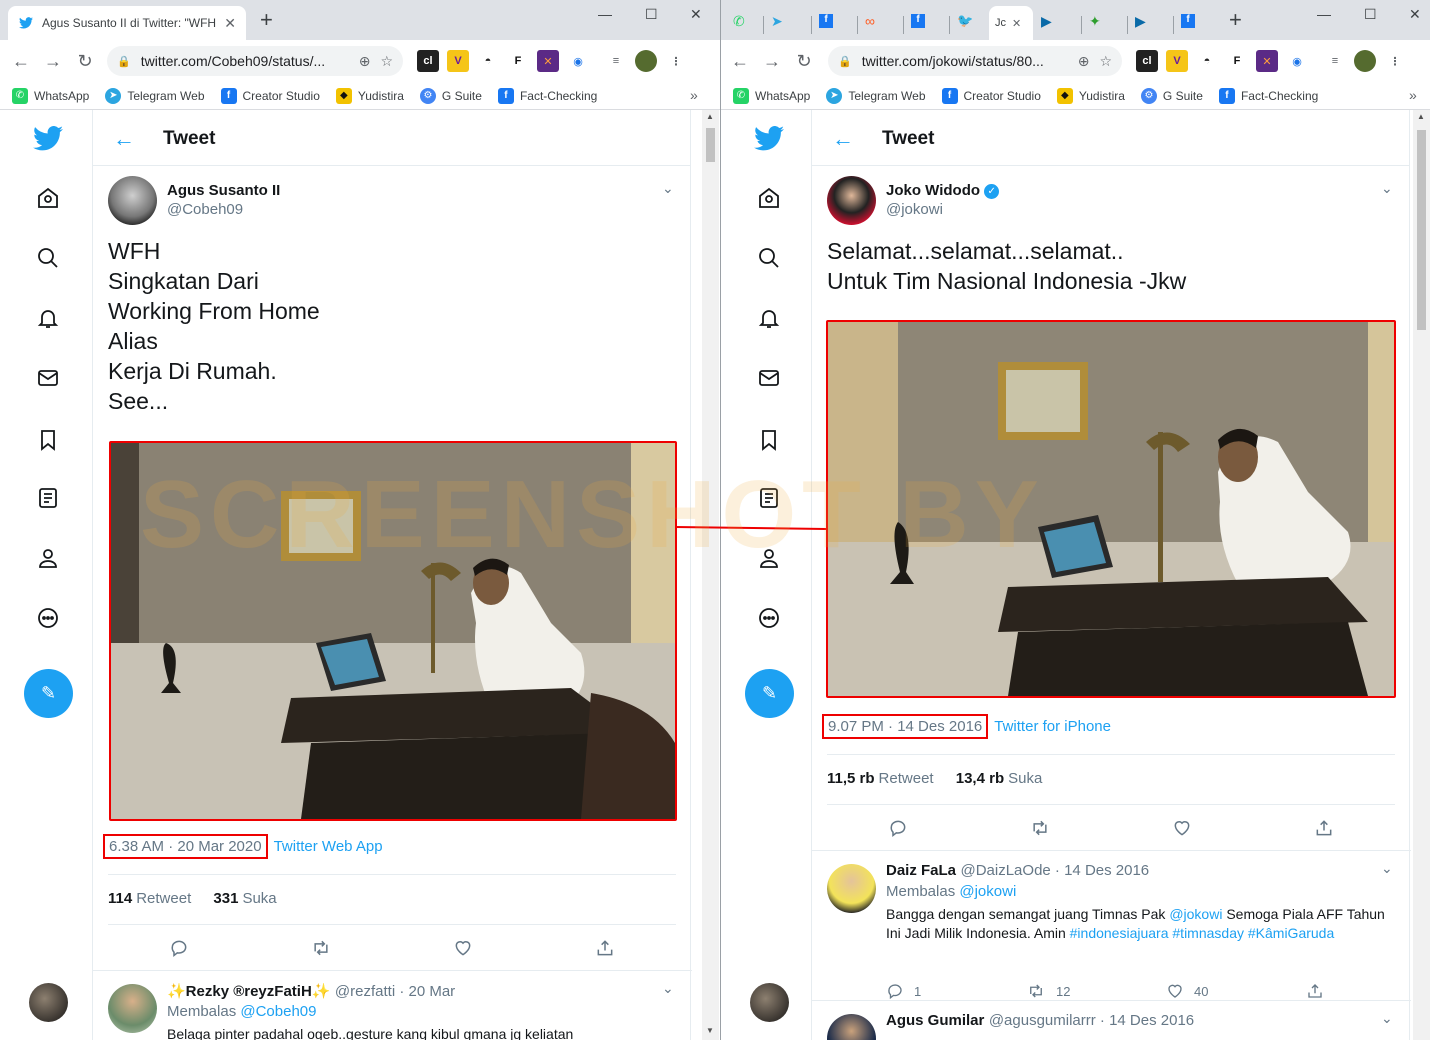 The image size is (1430, 1040). I want to click on extension-v-icon: V, so click(1177, 61).